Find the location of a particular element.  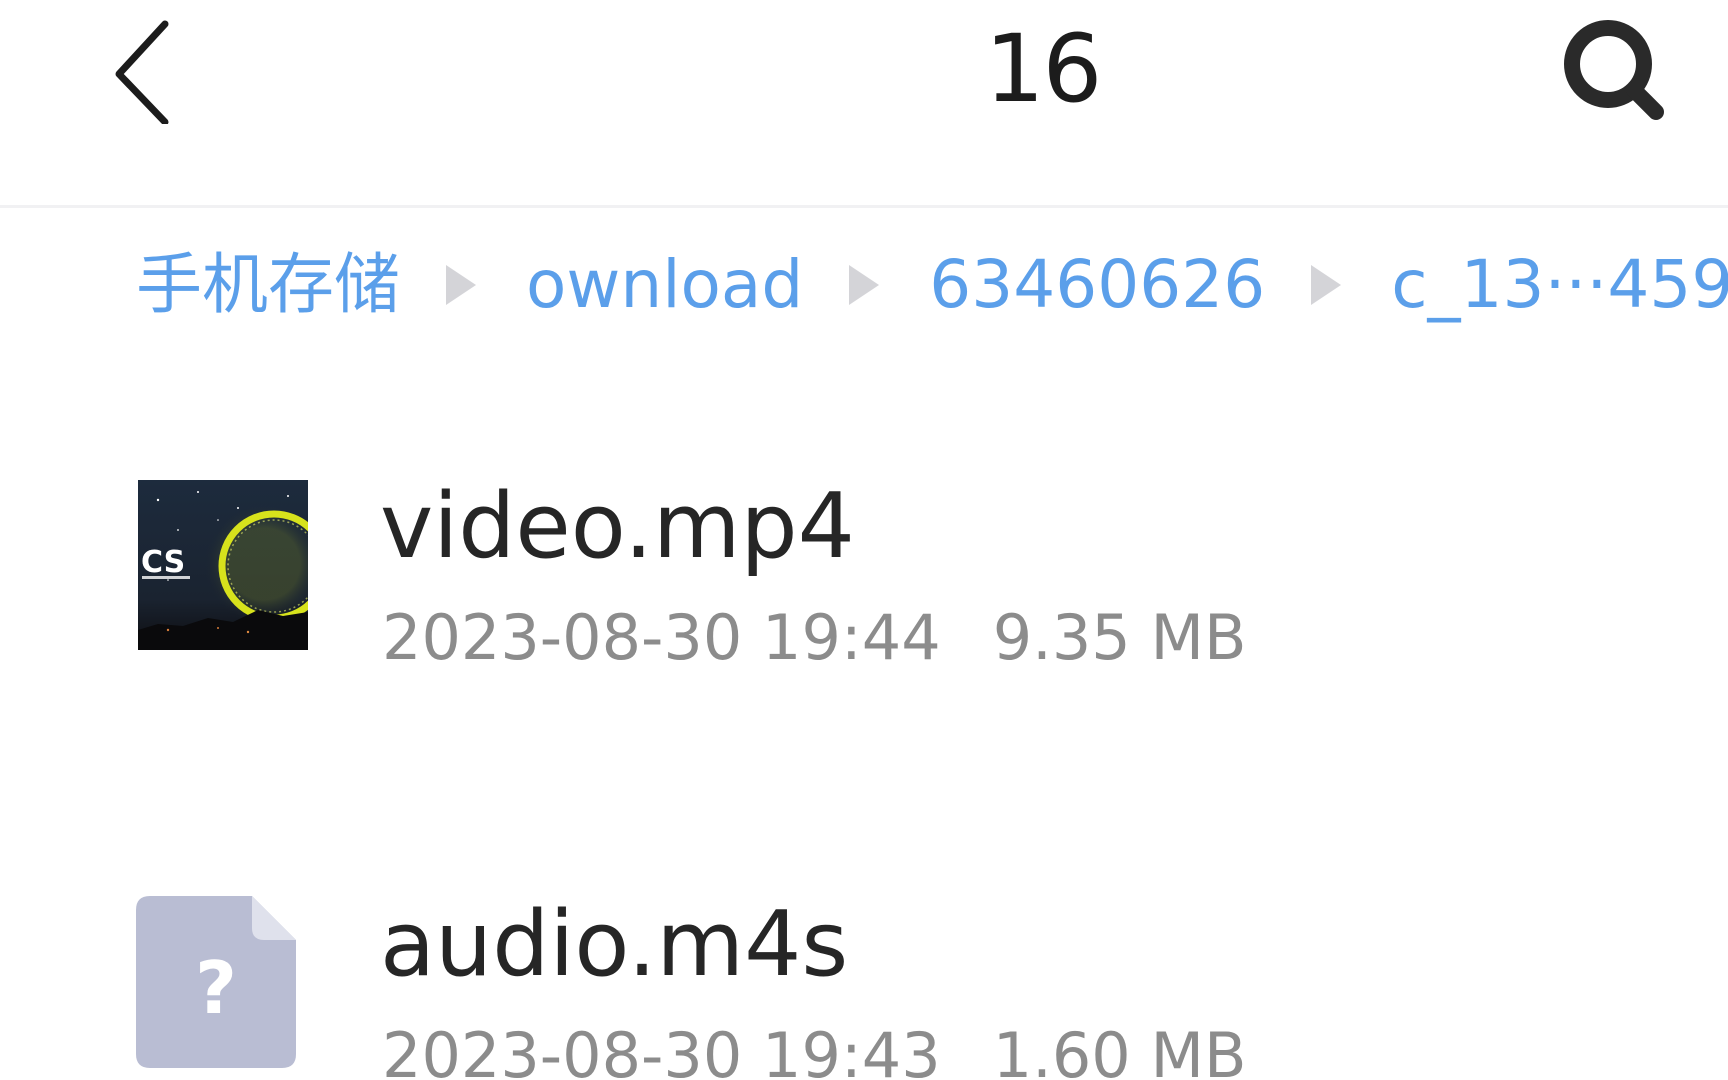

file-date: 2023-08-30 19:43 is located at coordinates (661, 1049).